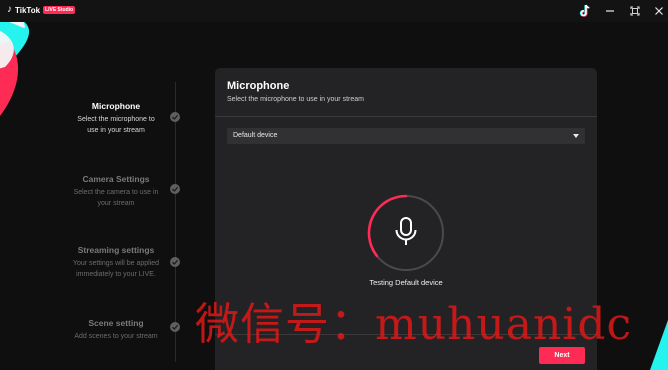 Image resolution: width=668 pixels, height=370 pixels. What do you see at coordinates (585, 11) in the screenshot?
I see `tiktok-note-icon` at bounding box center [585, 11].